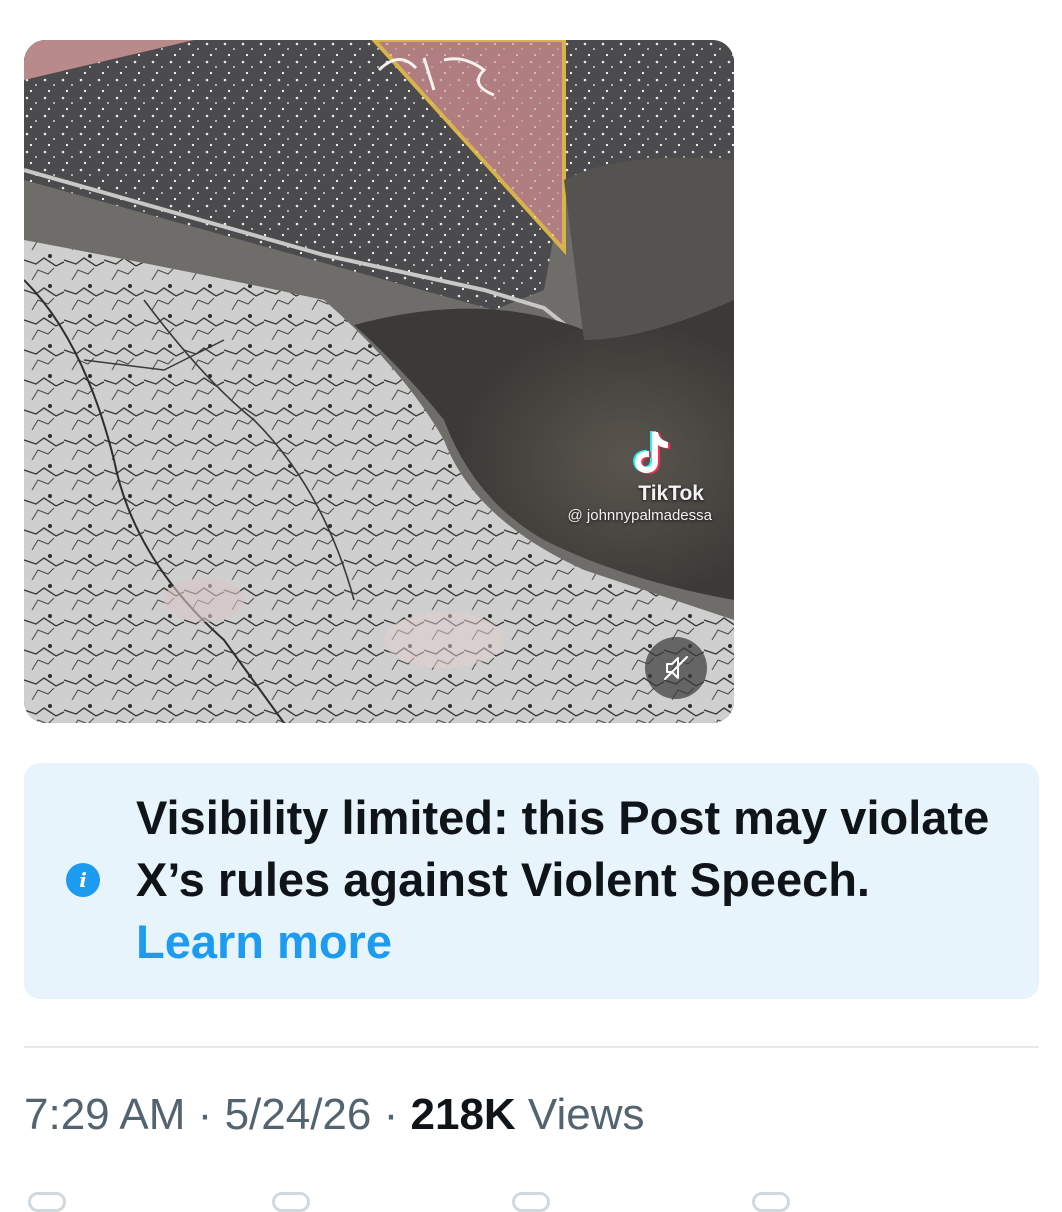  What do you see at coordinates (104, 1114) in the screenshot?
I see `post-time: 7:29 AM` at bounding box center [104, 1114].